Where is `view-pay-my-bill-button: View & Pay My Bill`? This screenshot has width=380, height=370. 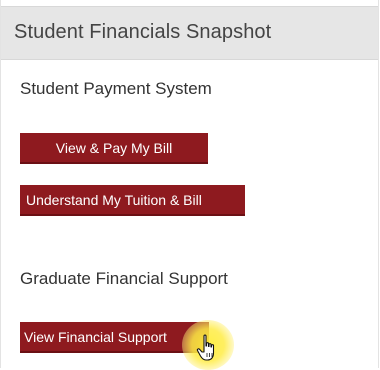 view-pay-my-bill-button: View & Pay My Bill is located at coordinates (114, 148).